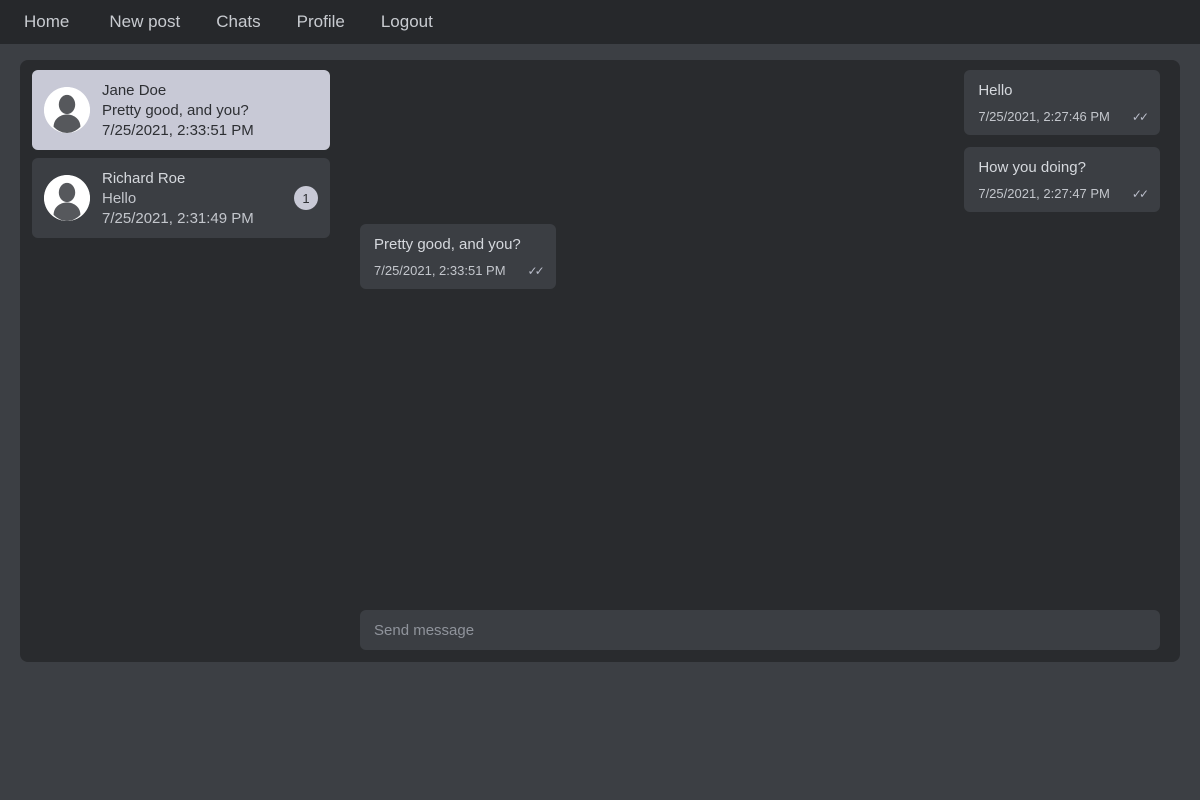  I want to click on message-row: Hello 7/25/2021, 2:27:46 PM ✓✓, so click(760, 102).